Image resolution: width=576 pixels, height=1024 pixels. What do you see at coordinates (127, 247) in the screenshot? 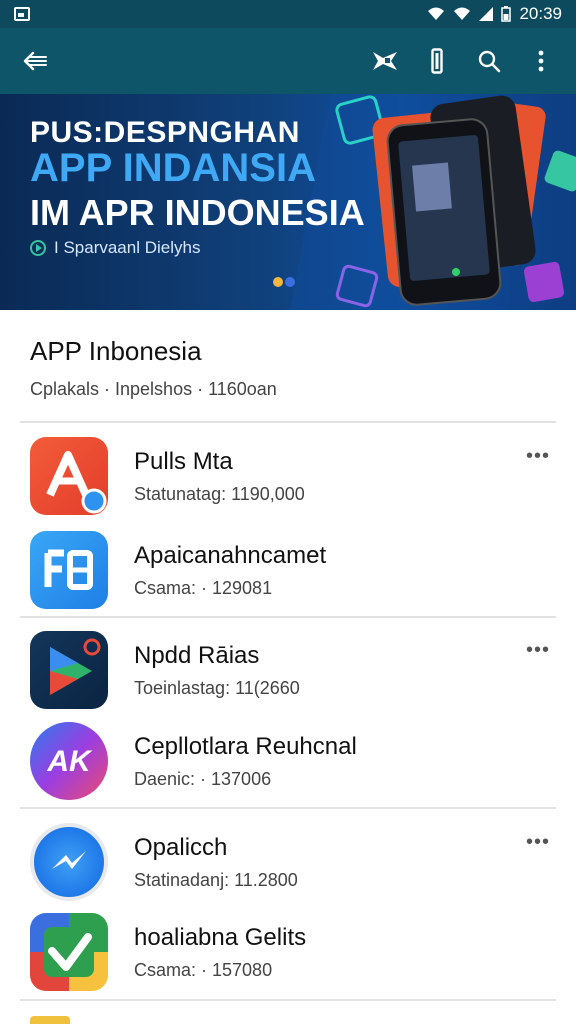
I see `banner-subtitle: I Sparvaanl Dielyhs` at bounding box center [127, 247].